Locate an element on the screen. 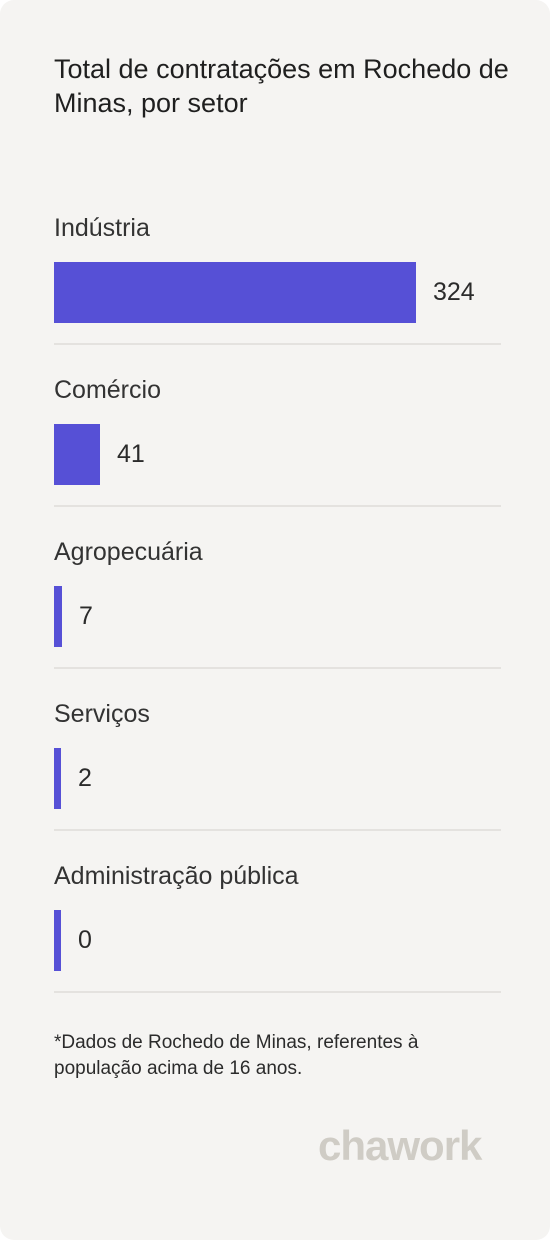  bar-row: Agropecuária 7 is located at coordinates (277, 605).